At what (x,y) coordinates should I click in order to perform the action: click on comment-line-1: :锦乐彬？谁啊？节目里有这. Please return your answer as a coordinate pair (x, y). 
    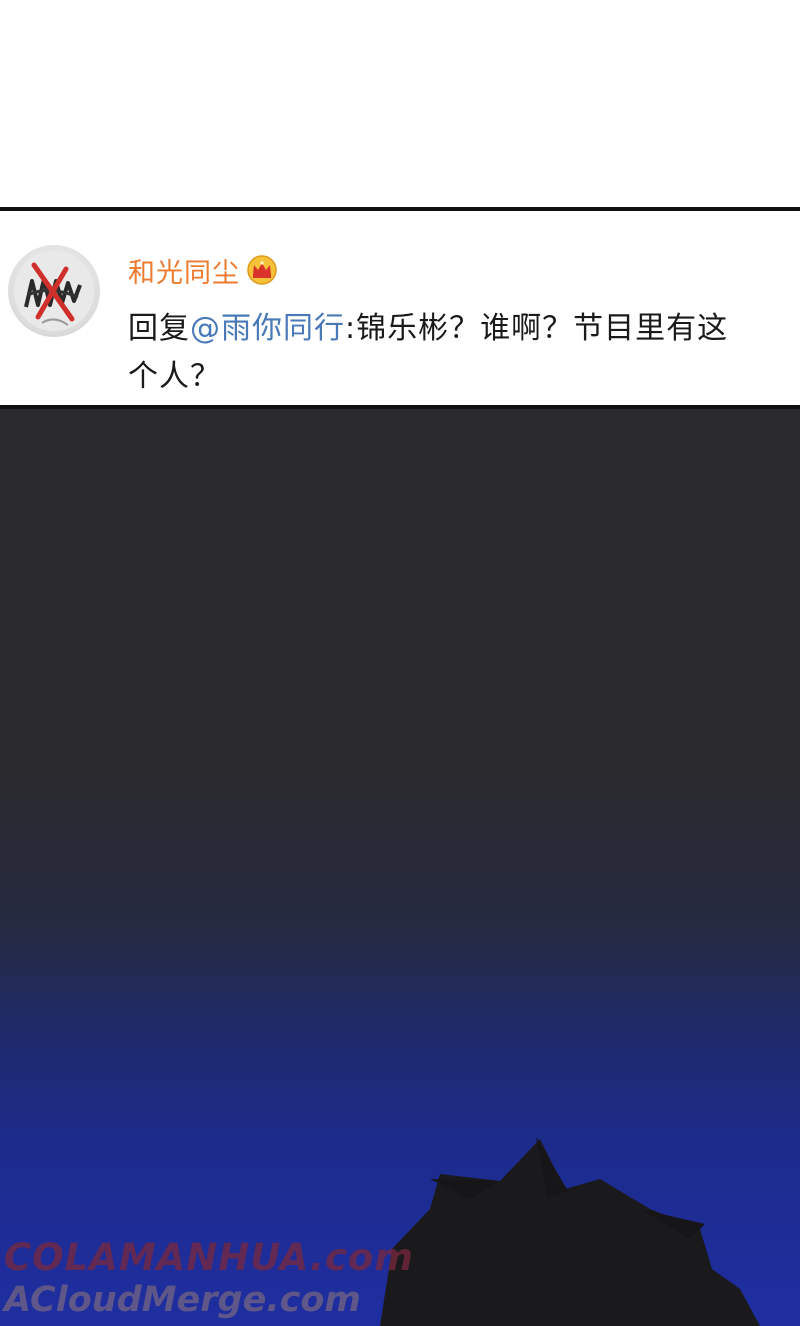
    Looking at the image, I should click on (537, 328).